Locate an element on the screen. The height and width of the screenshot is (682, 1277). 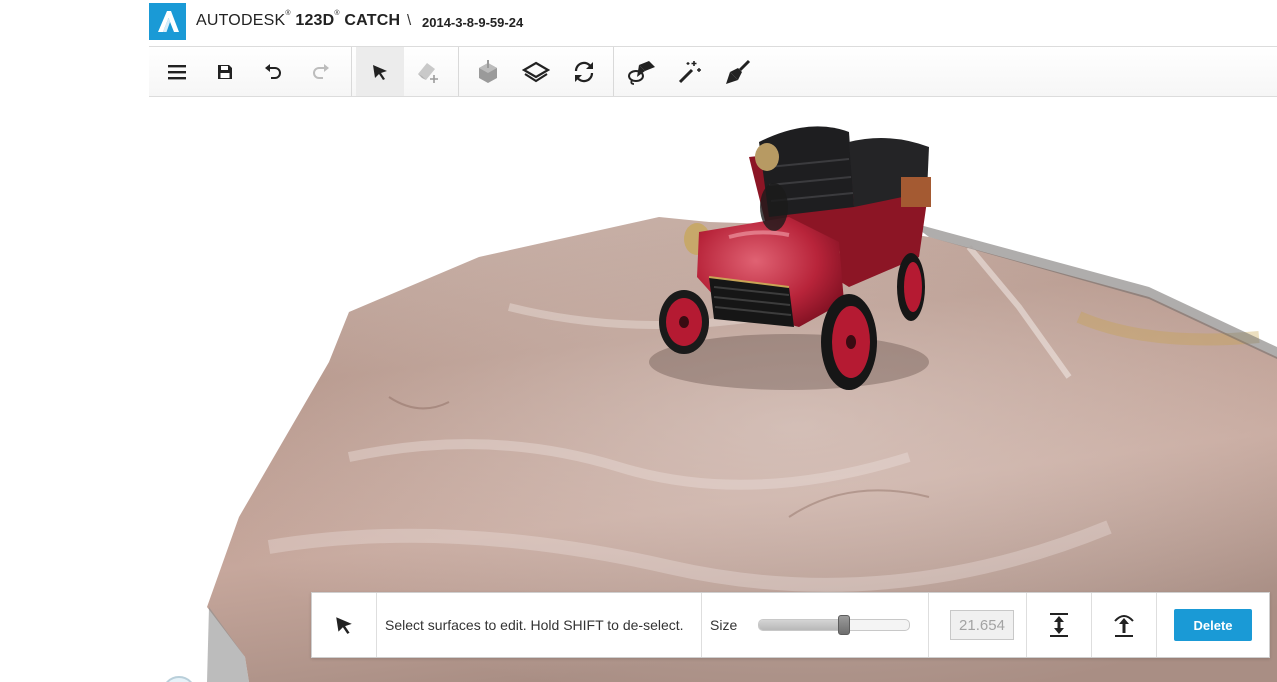
expand-selection-button is located at coordinates (1059, 625).